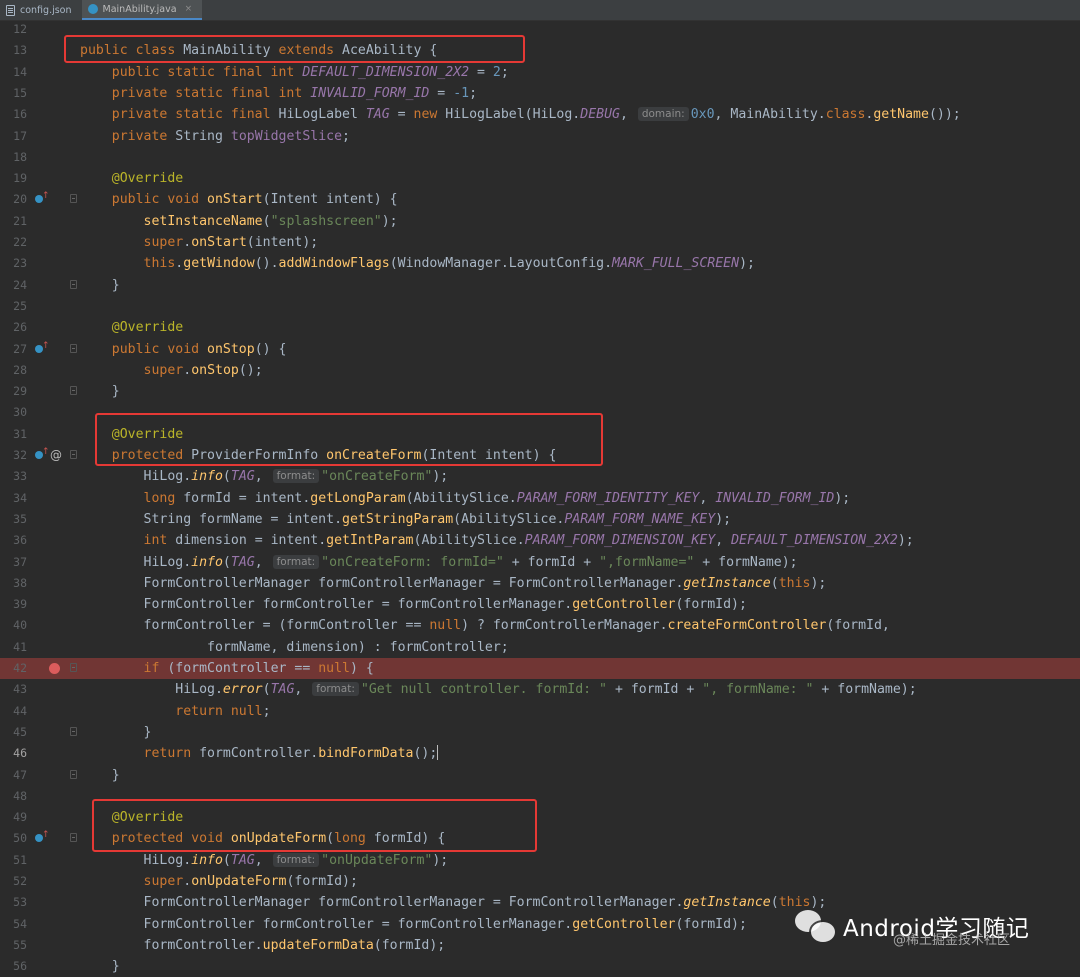 The height and width of the screenshot is (977, 1080). I want to click on code-text: private String topWidgetSlice;, so click(215, 136).